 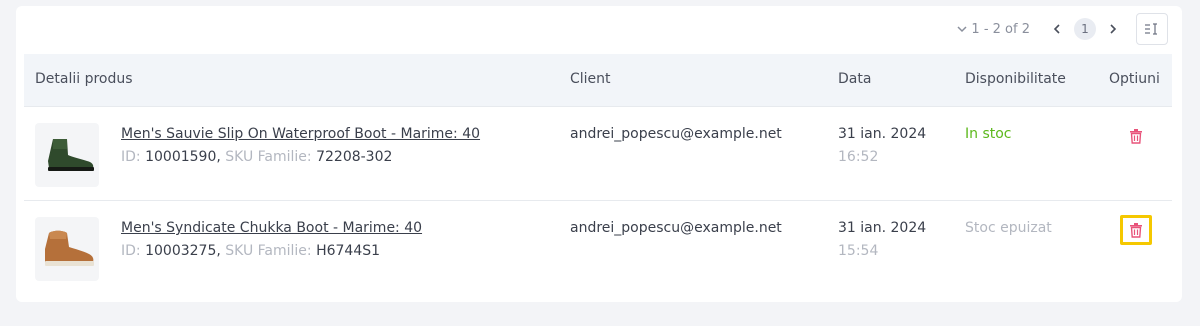 What do you see at coordinates (84, 79) in the screenshot?
I see `header-product-details: Detalii produs` at bounding box center [84, 79].